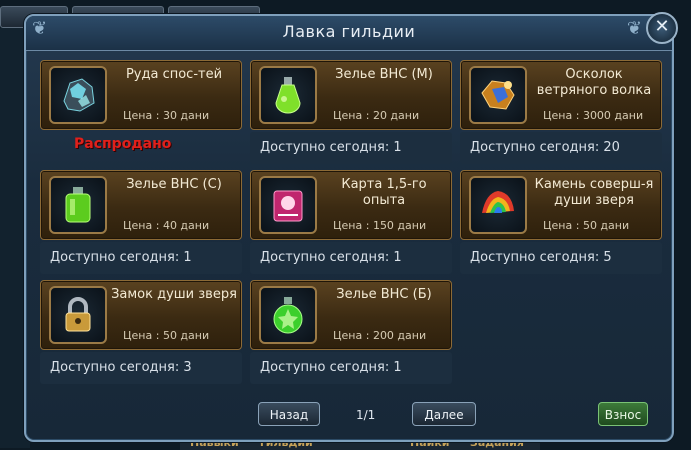  I want to click on wind-wolf-shard-icon, so click(498, 95).